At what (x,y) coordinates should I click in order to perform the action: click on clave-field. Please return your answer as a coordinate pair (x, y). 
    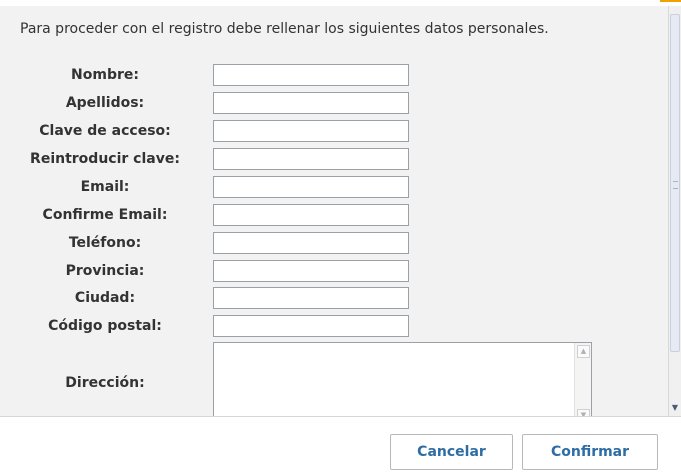
    Looking at the image, I should click on (311, 131).